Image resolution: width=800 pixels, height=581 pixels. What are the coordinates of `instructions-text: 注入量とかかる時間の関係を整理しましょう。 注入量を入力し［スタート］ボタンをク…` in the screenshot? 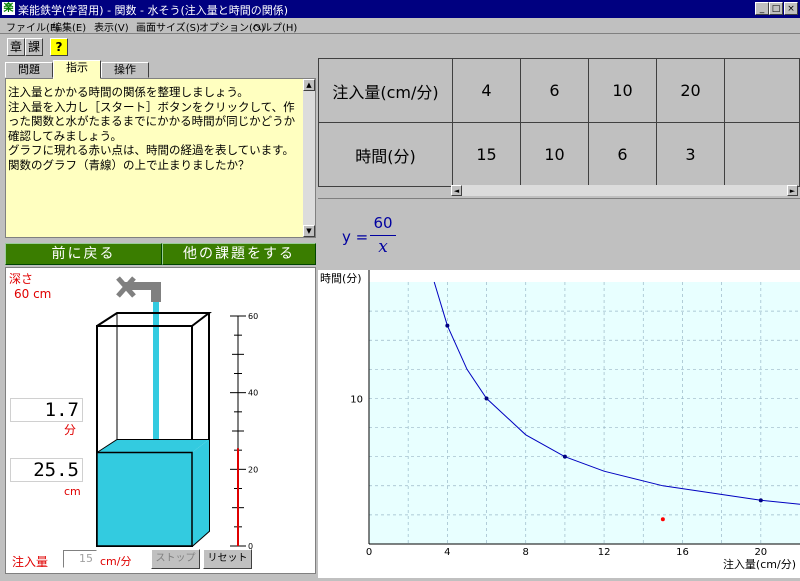 It's located at (152, 128).